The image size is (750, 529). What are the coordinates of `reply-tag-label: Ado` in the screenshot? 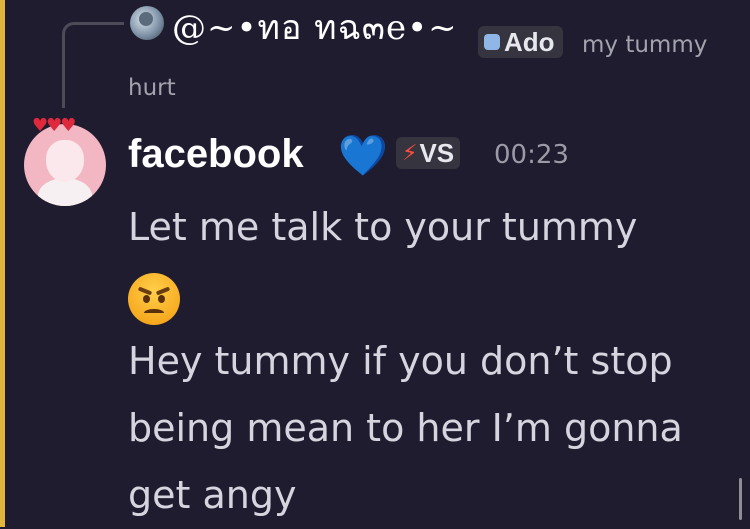 It's located at (529, 41).